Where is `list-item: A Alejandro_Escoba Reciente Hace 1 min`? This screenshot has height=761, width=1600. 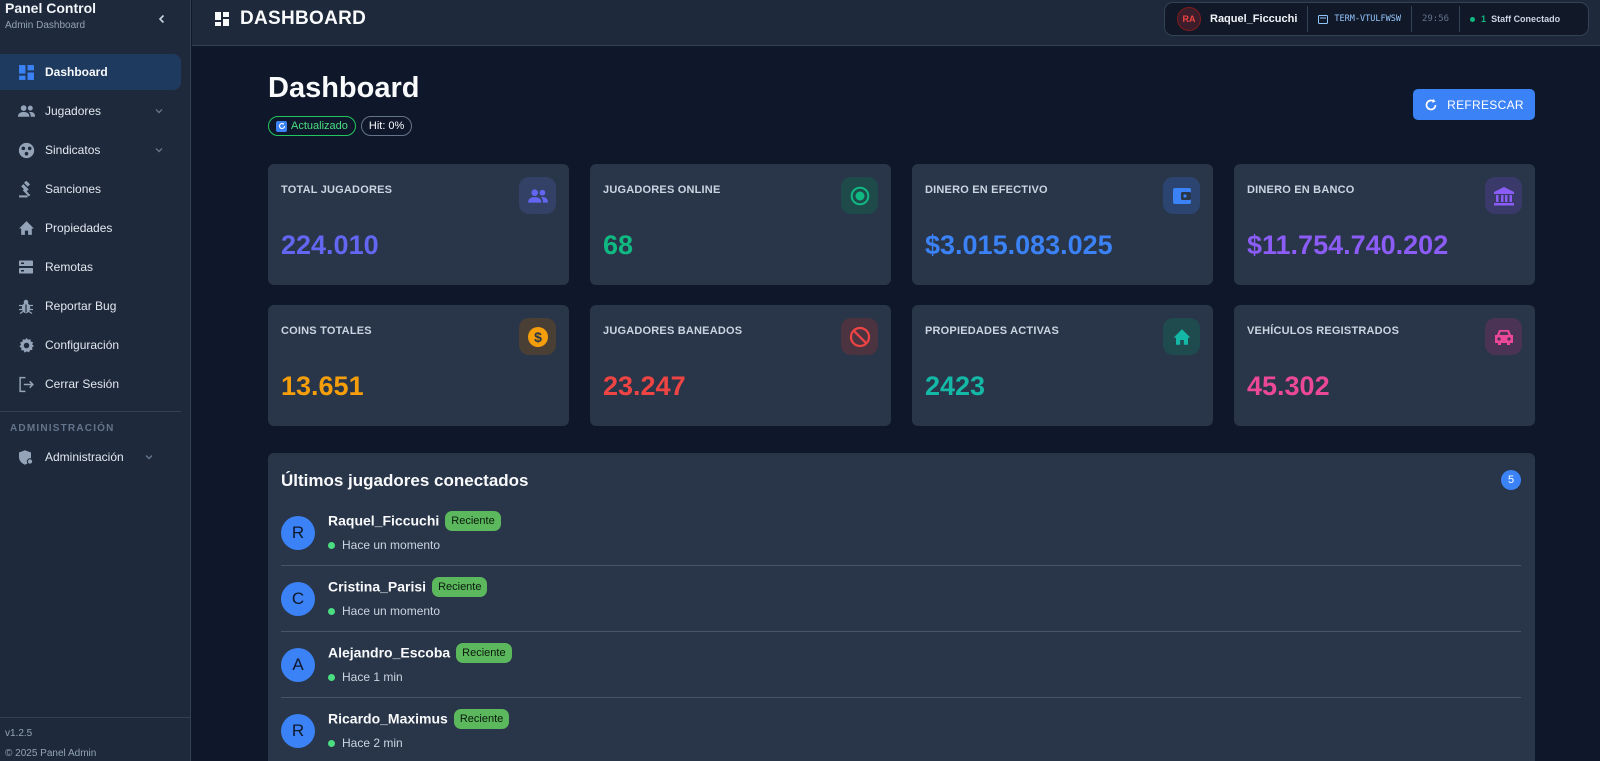
list-item: A Alejandro_Escoba Reciente Hace 1 min is located at coordinates (901, 665).